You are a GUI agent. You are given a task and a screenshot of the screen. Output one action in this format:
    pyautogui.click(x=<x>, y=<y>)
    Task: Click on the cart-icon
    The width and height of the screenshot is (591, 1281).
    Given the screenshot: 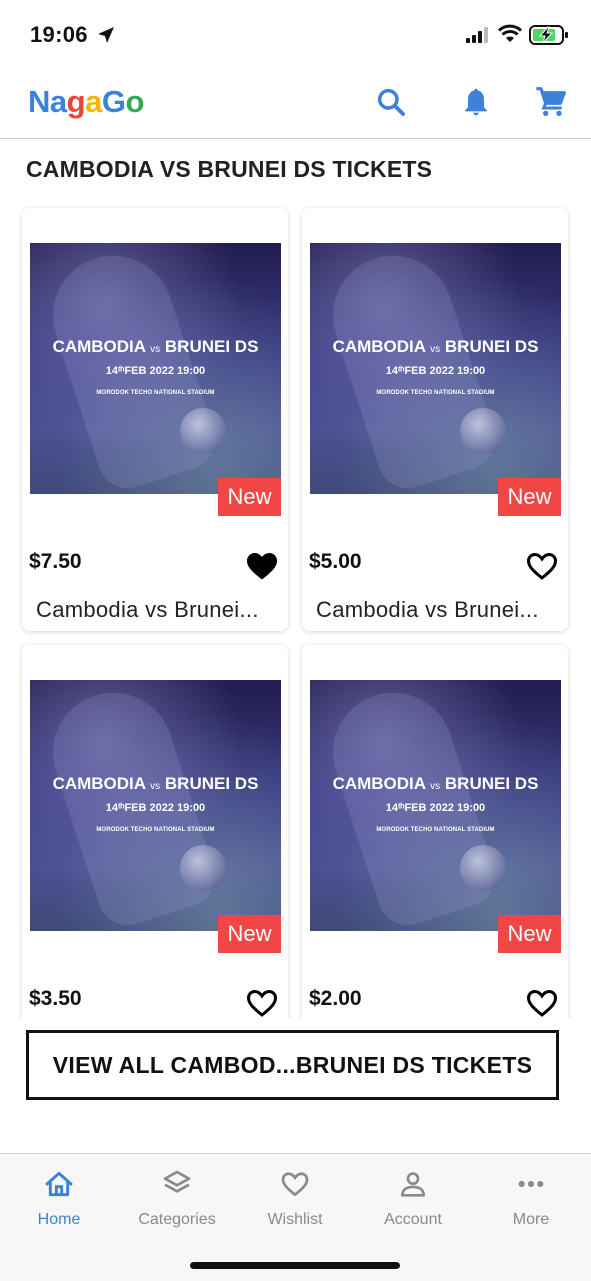 What is the action you would take?
    pyautogui.click(x=551, y=102)
    